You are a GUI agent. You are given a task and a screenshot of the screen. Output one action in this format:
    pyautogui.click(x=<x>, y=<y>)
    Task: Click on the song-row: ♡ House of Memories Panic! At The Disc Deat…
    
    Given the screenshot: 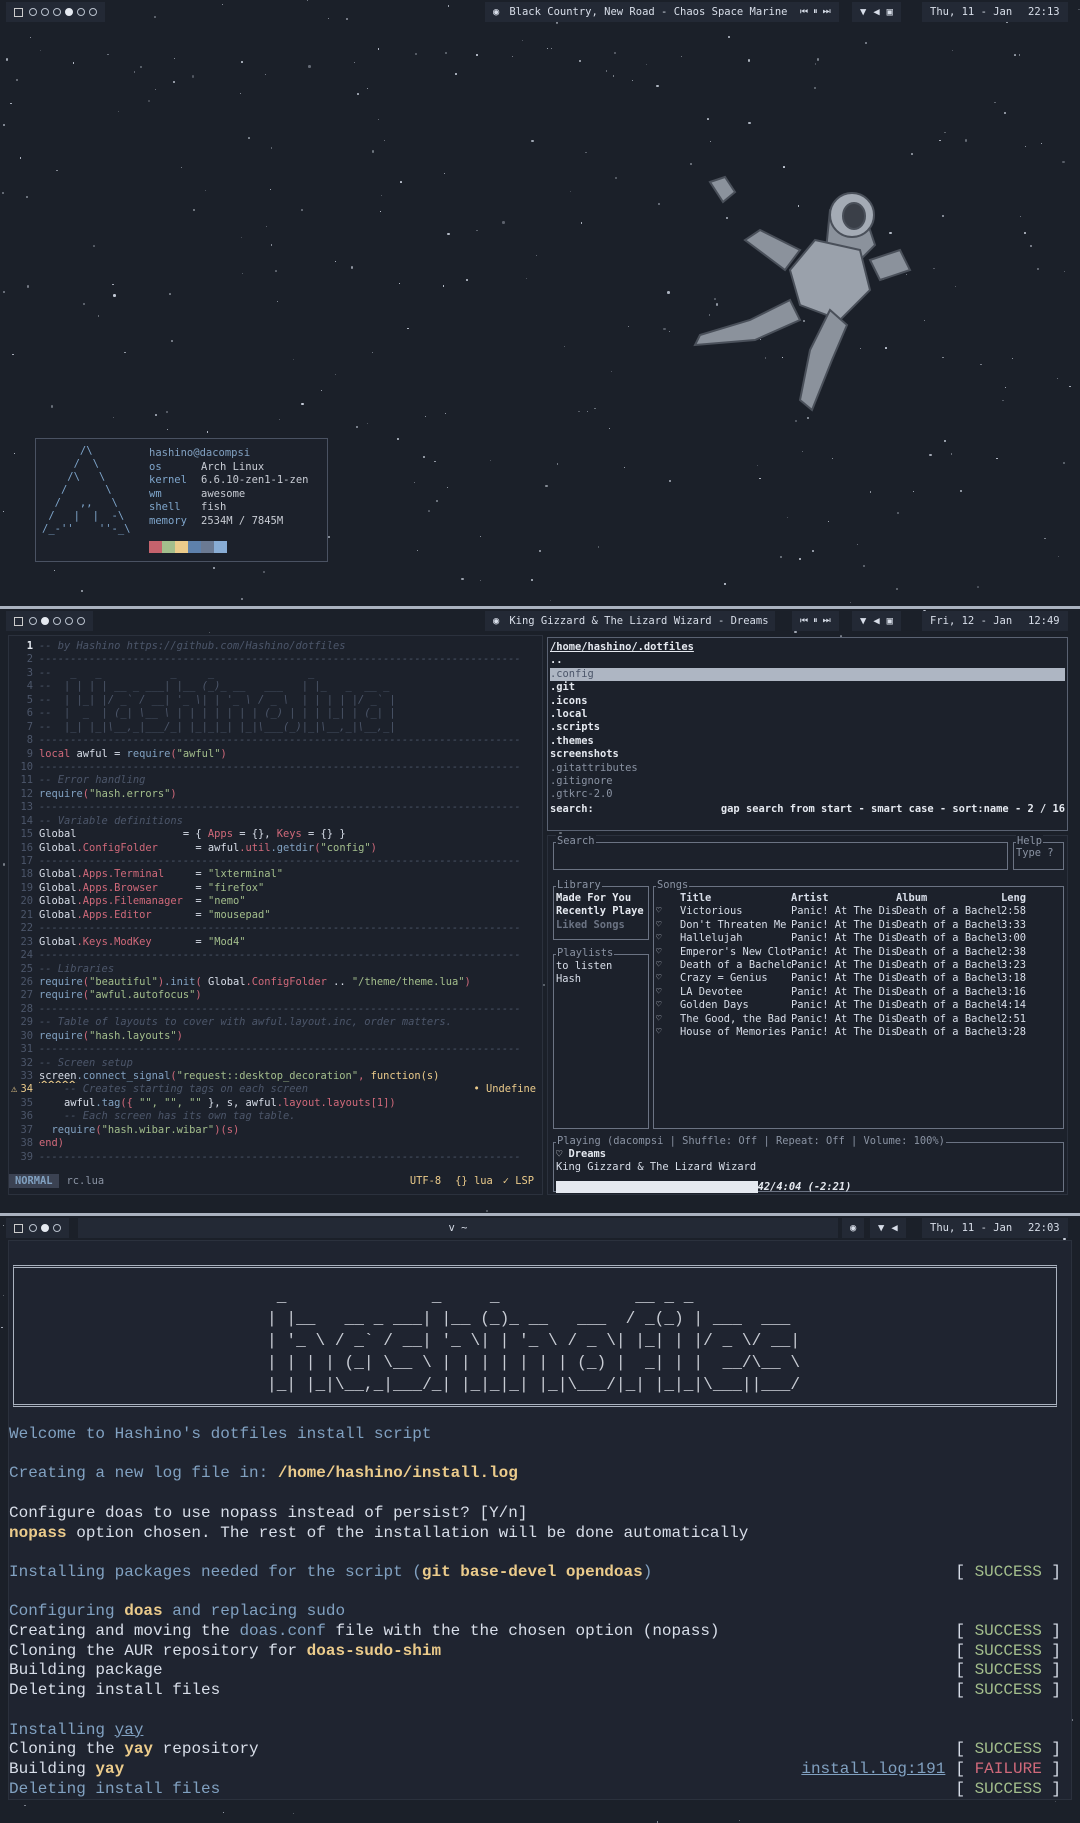 What is the action you would take?
    pyautogui.click(x=858, y=1032)
    